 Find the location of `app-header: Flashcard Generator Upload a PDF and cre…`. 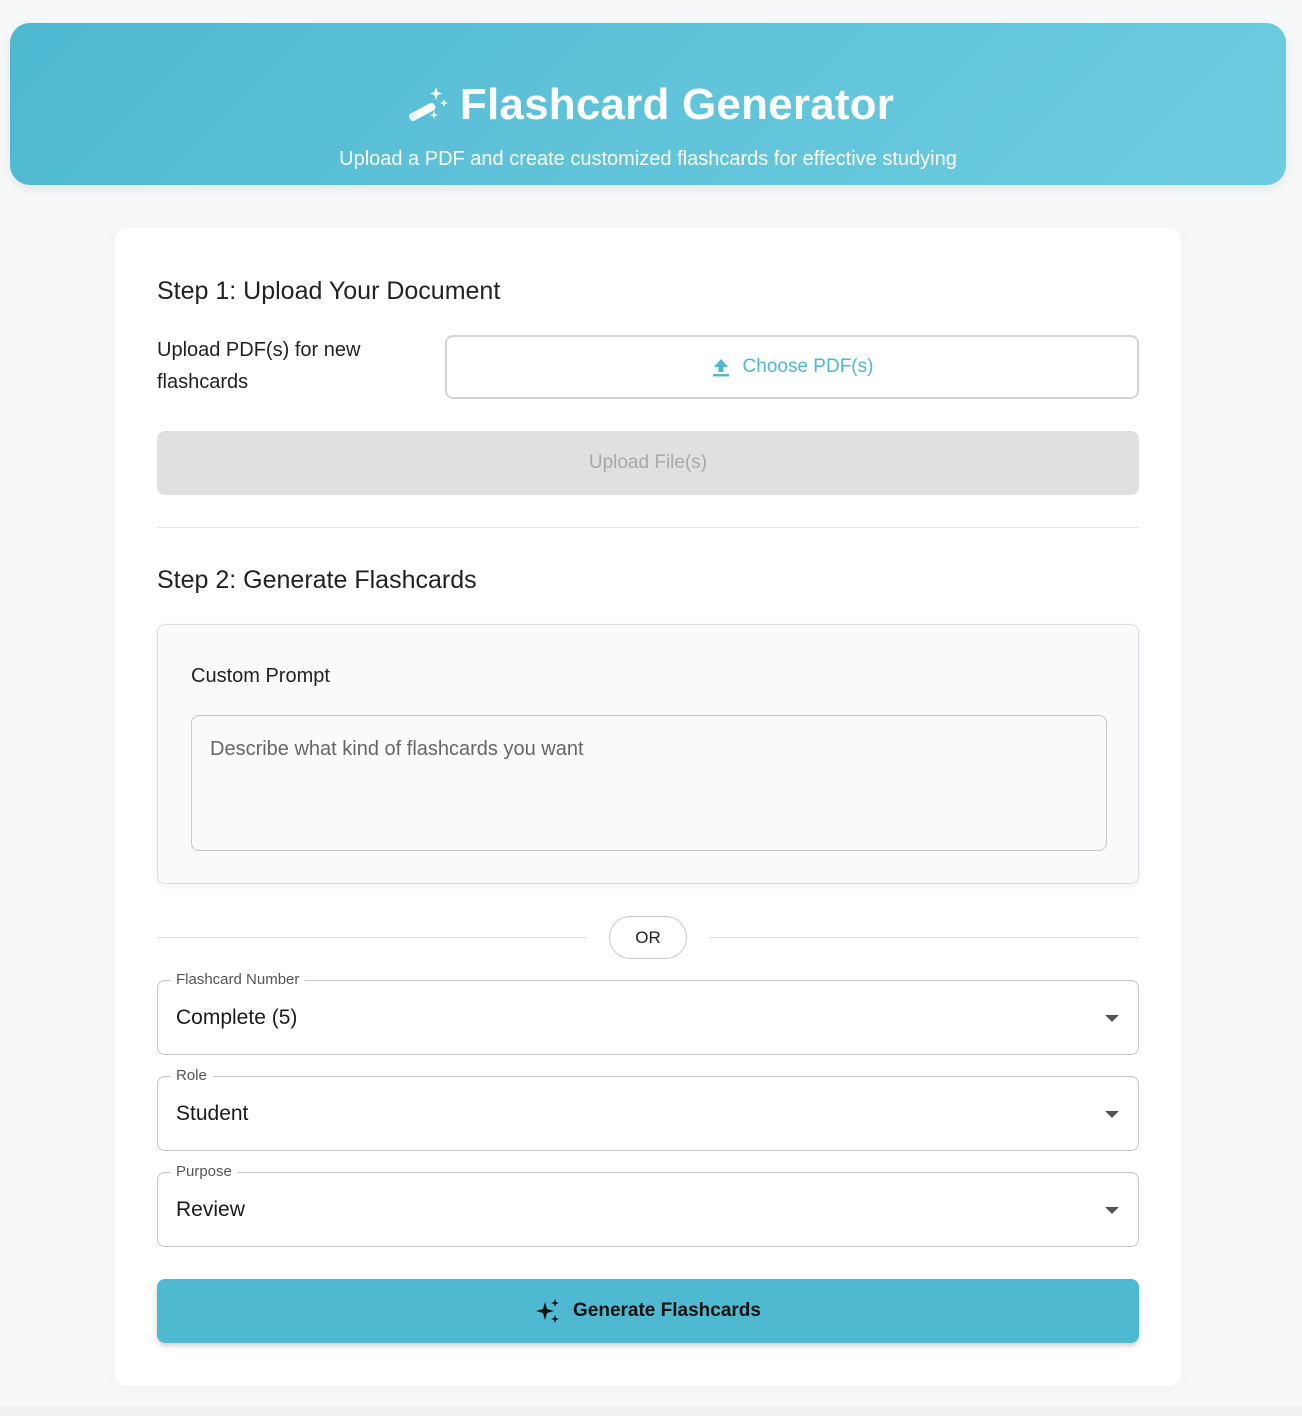

app-header: Flashcard Generator Upload a PDF and cre… is located at coordinates (648, 104).